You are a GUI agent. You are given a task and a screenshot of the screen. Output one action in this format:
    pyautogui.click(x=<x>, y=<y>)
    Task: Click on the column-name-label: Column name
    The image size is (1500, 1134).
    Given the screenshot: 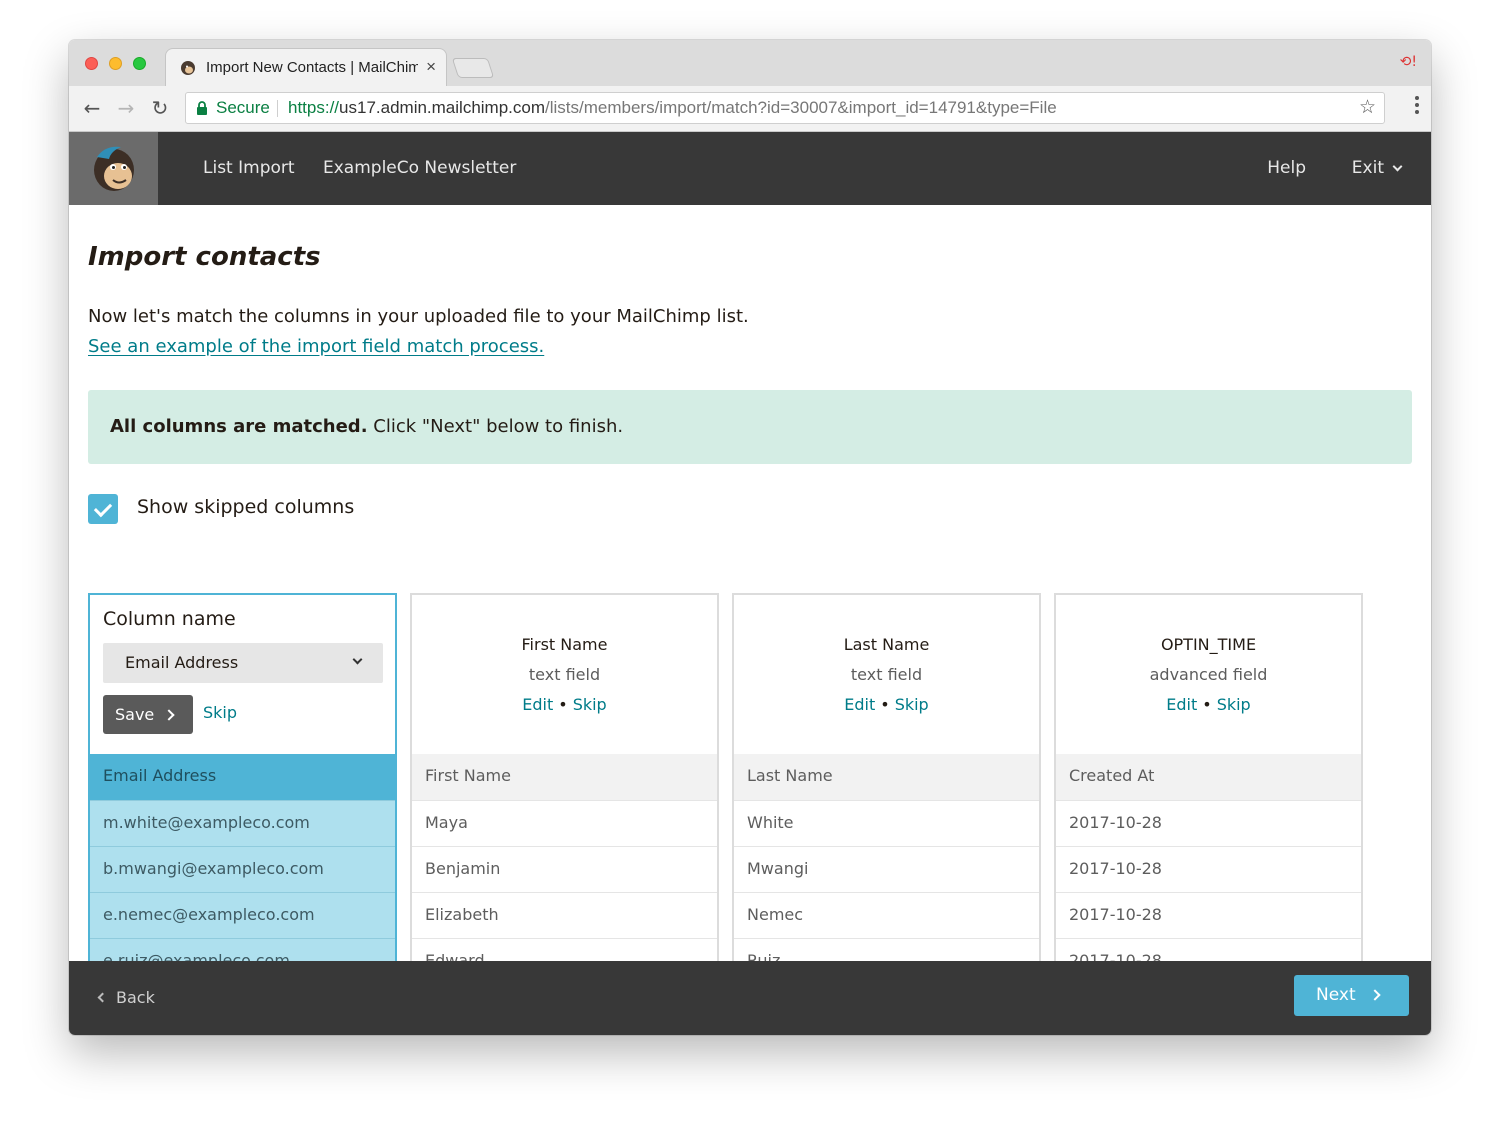 What is the action you would take?
    pyautogui.click(x=169, y=619)
    